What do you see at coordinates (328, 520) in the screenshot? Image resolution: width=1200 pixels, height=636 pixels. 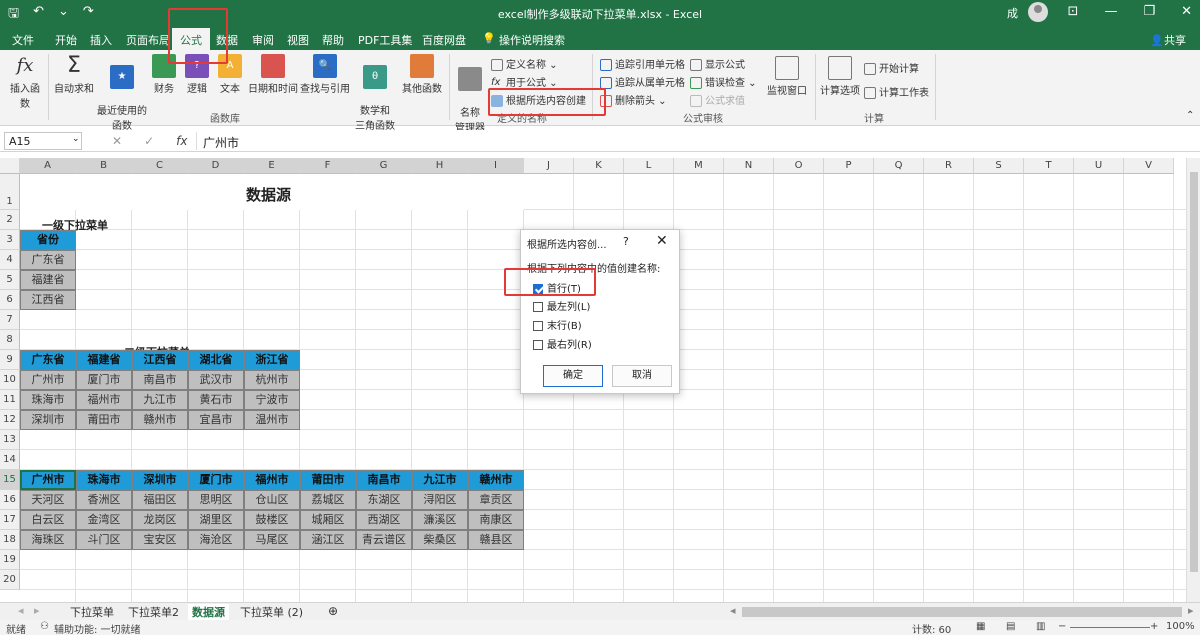 I see `level3-cell: 城厢区` at bounding box center [328, 520].